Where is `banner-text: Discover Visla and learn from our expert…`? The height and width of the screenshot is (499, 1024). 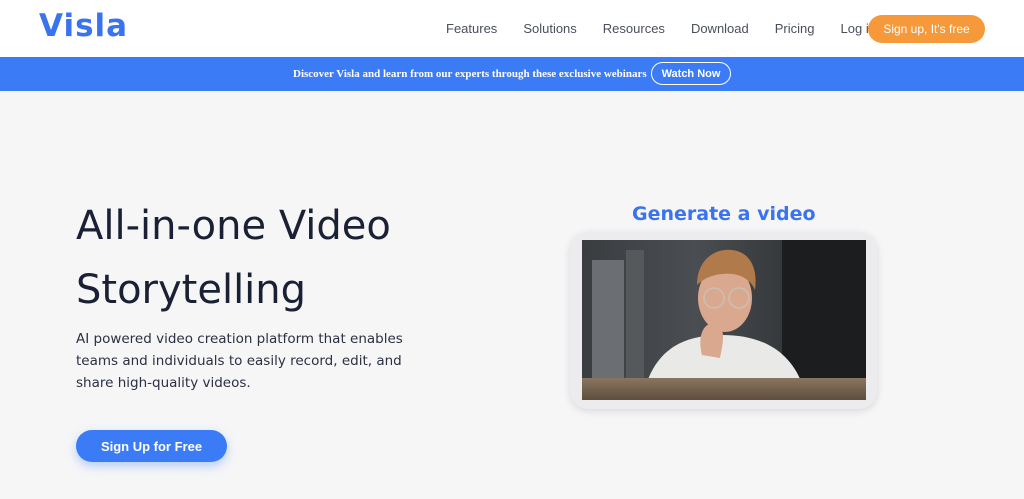 banner-text: Discover Visla and learn from our expert… is located at coordinates (470, 74).